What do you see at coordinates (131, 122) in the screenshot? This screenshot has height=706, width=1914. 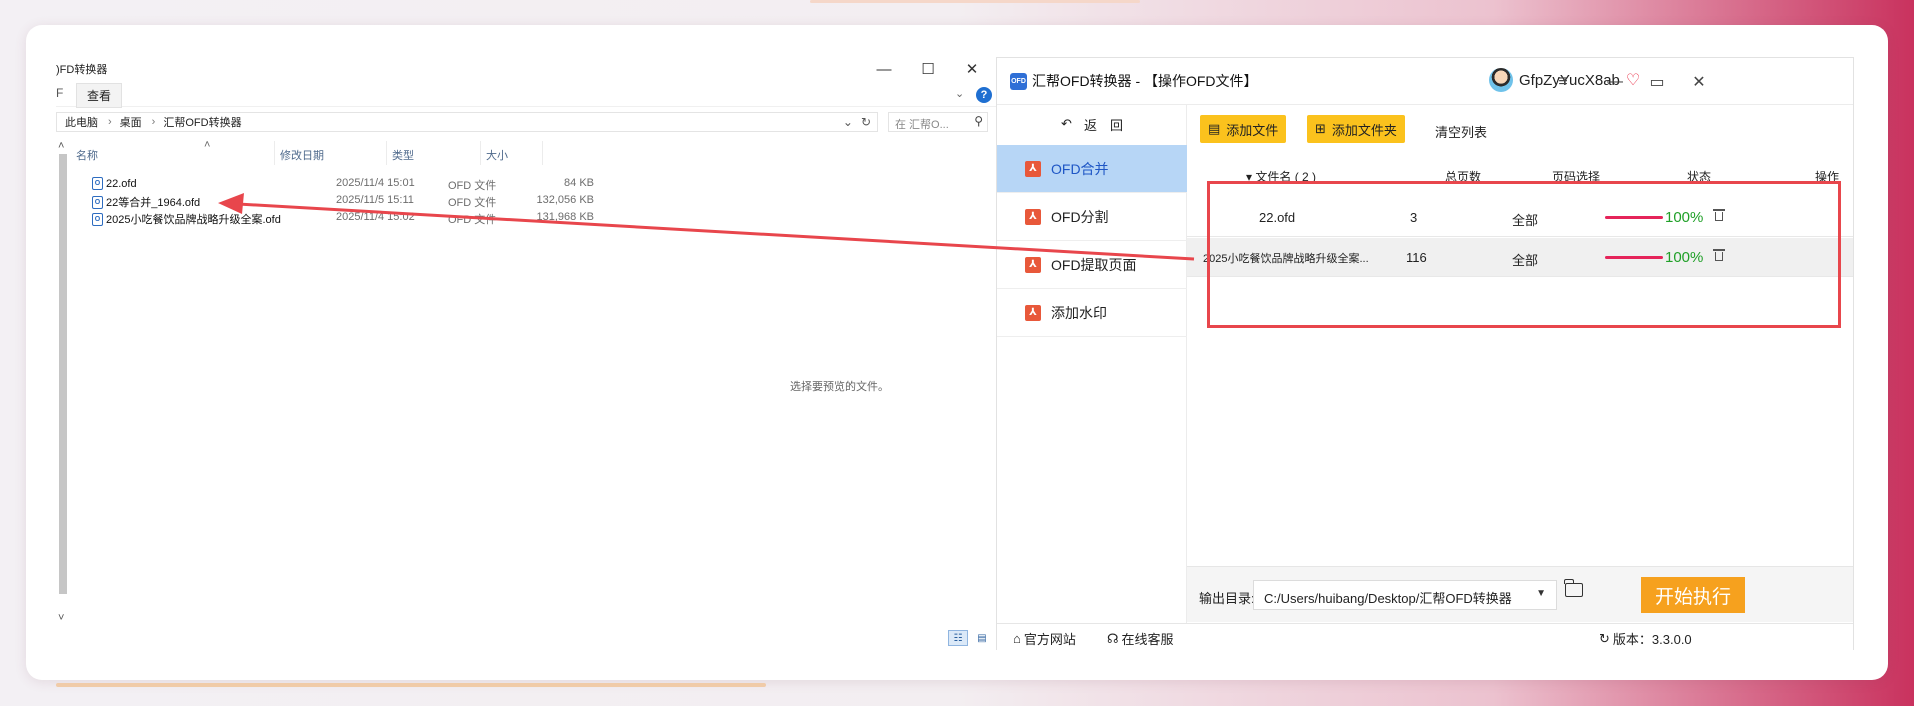 I see `breadcrumb-desktop: 桌面` at bounding box center [131, 122].